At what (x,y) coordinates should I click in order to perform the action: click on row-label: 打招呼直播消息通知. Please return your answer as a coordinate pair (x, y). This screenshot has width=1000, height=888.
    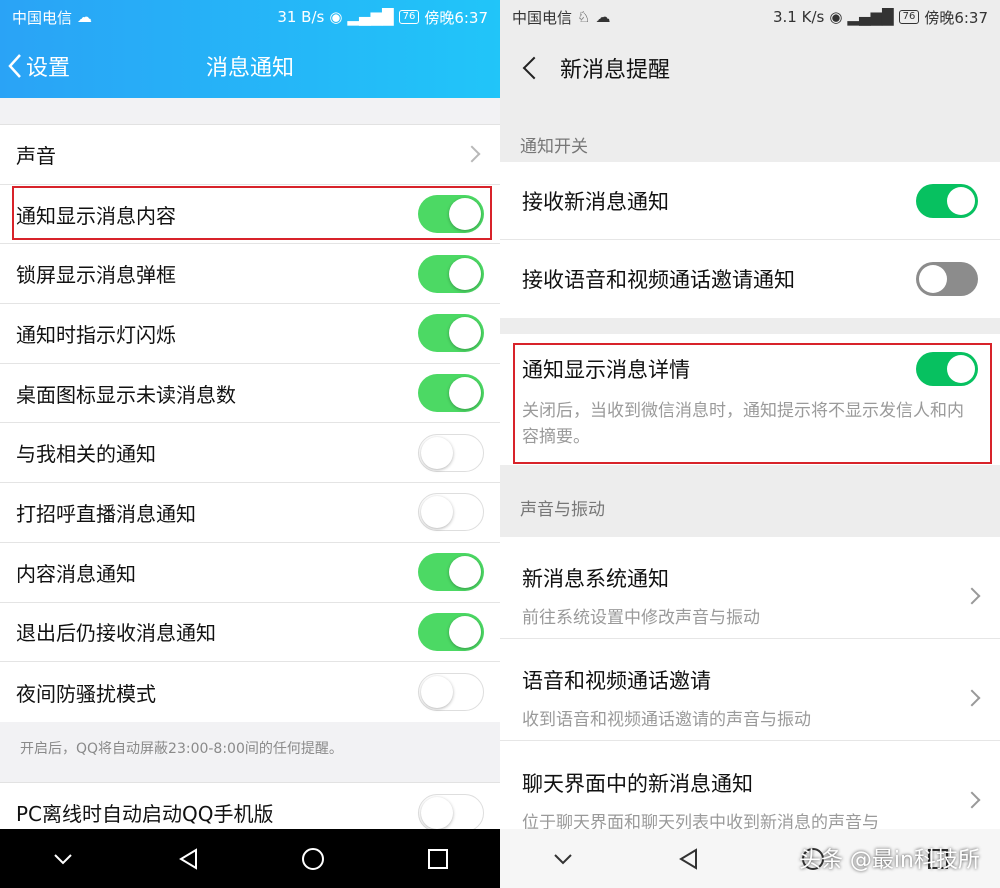
    Looking at the image, I should click on (106, 513).